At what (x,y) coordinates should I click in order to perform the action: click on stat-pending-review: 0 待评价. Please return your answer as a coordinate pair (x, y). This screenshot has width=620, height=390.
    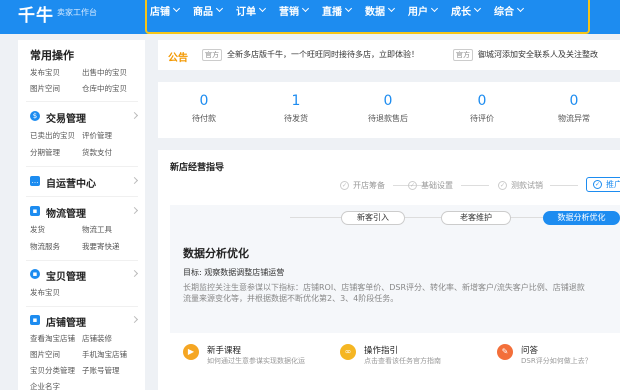
    Looking at the image, I should click on (482, 108).